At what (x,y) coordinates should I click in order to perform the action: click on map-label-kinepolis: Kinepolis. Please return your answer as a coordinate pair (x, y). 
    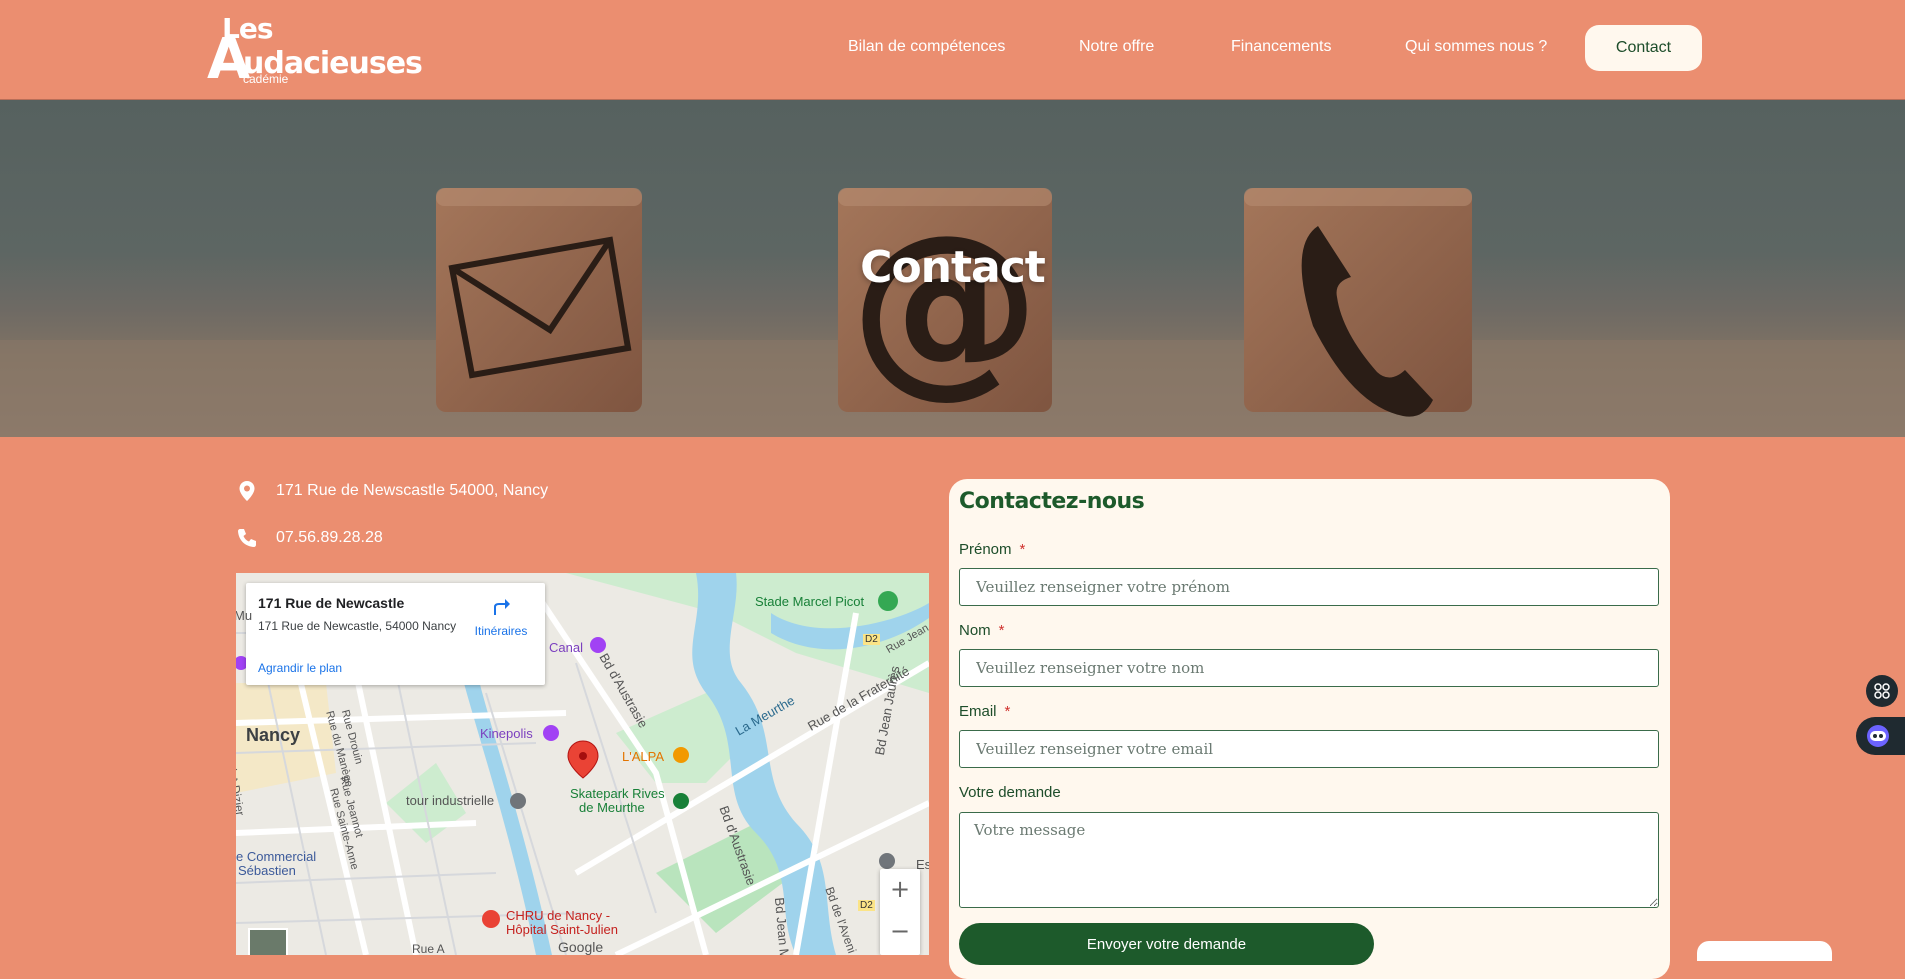
    Looking at the image, I should click on (506, 733).